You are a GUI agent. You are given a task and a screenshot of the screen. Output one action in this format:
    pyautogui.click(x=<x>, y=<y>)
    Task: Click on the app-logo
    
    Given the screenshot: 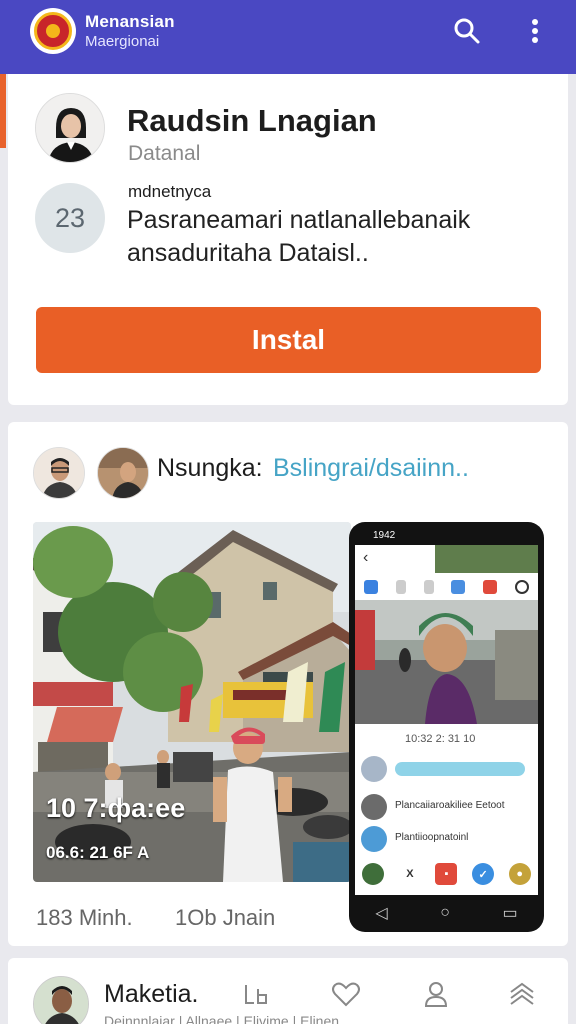 What is the action you would take?
    pyautogui.click(x=53, y=31)
    